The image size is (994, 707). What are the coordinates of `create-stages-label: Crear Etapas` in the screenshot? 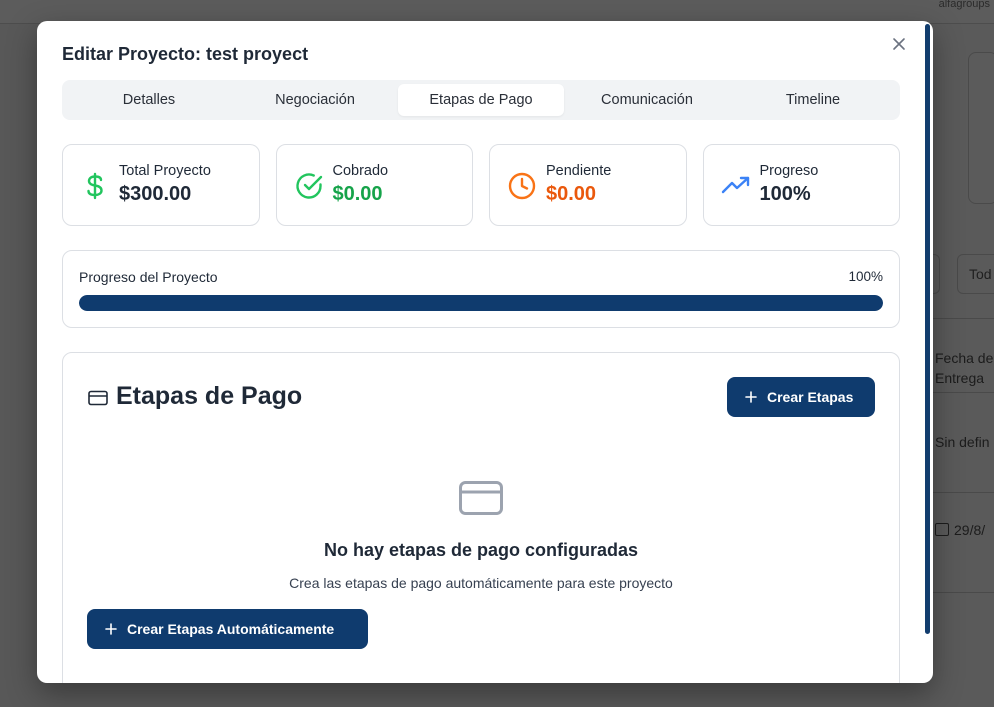 It's located at (810, 397).